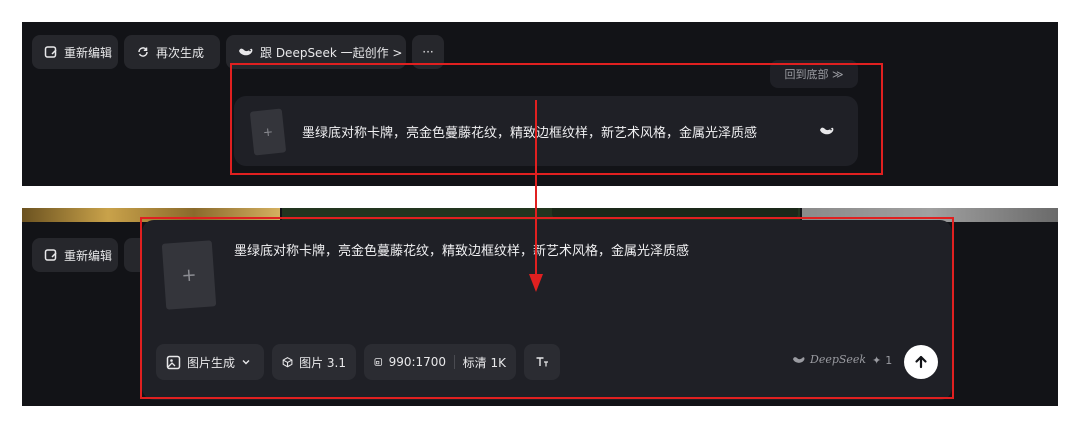  What do you see at coordinates (322, 362) in the screenshot?
I see `model-label: 图片 3.1` at bounding box center [322, 362].